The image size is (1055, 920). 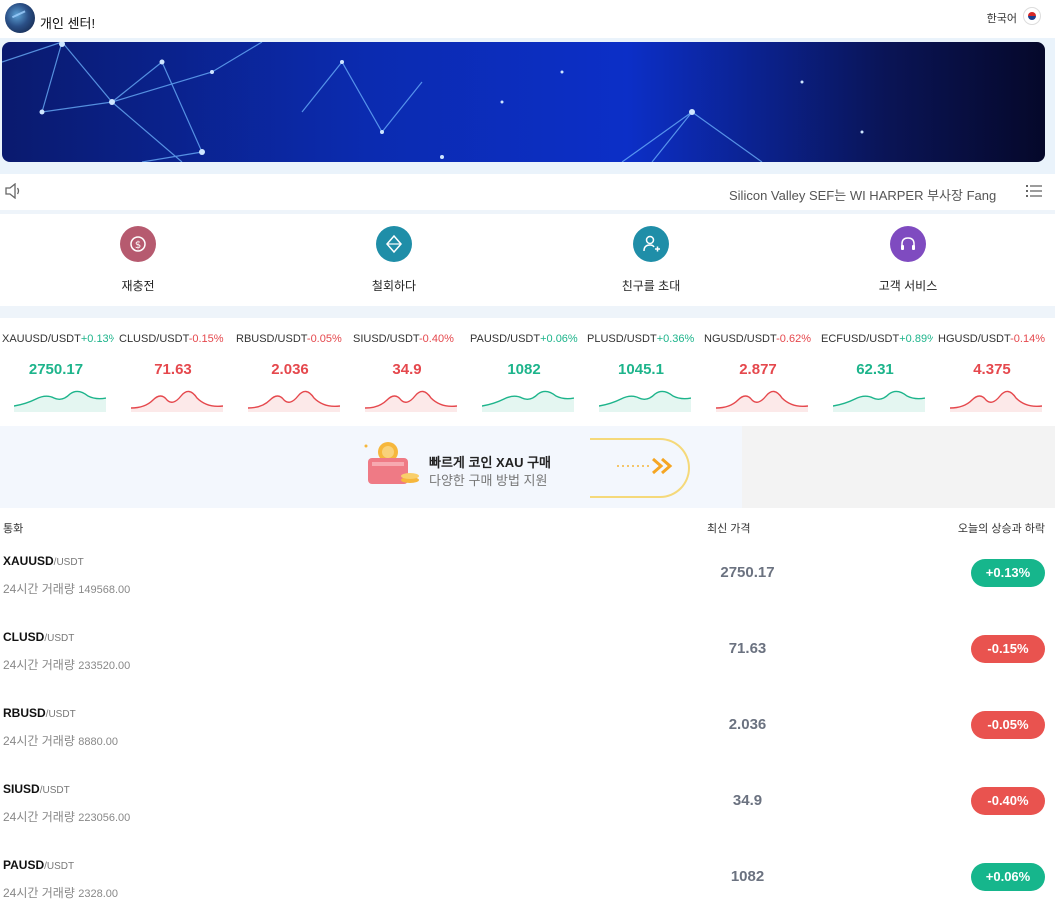 I want to click on speaker-icon, so click(x=12, y=191).